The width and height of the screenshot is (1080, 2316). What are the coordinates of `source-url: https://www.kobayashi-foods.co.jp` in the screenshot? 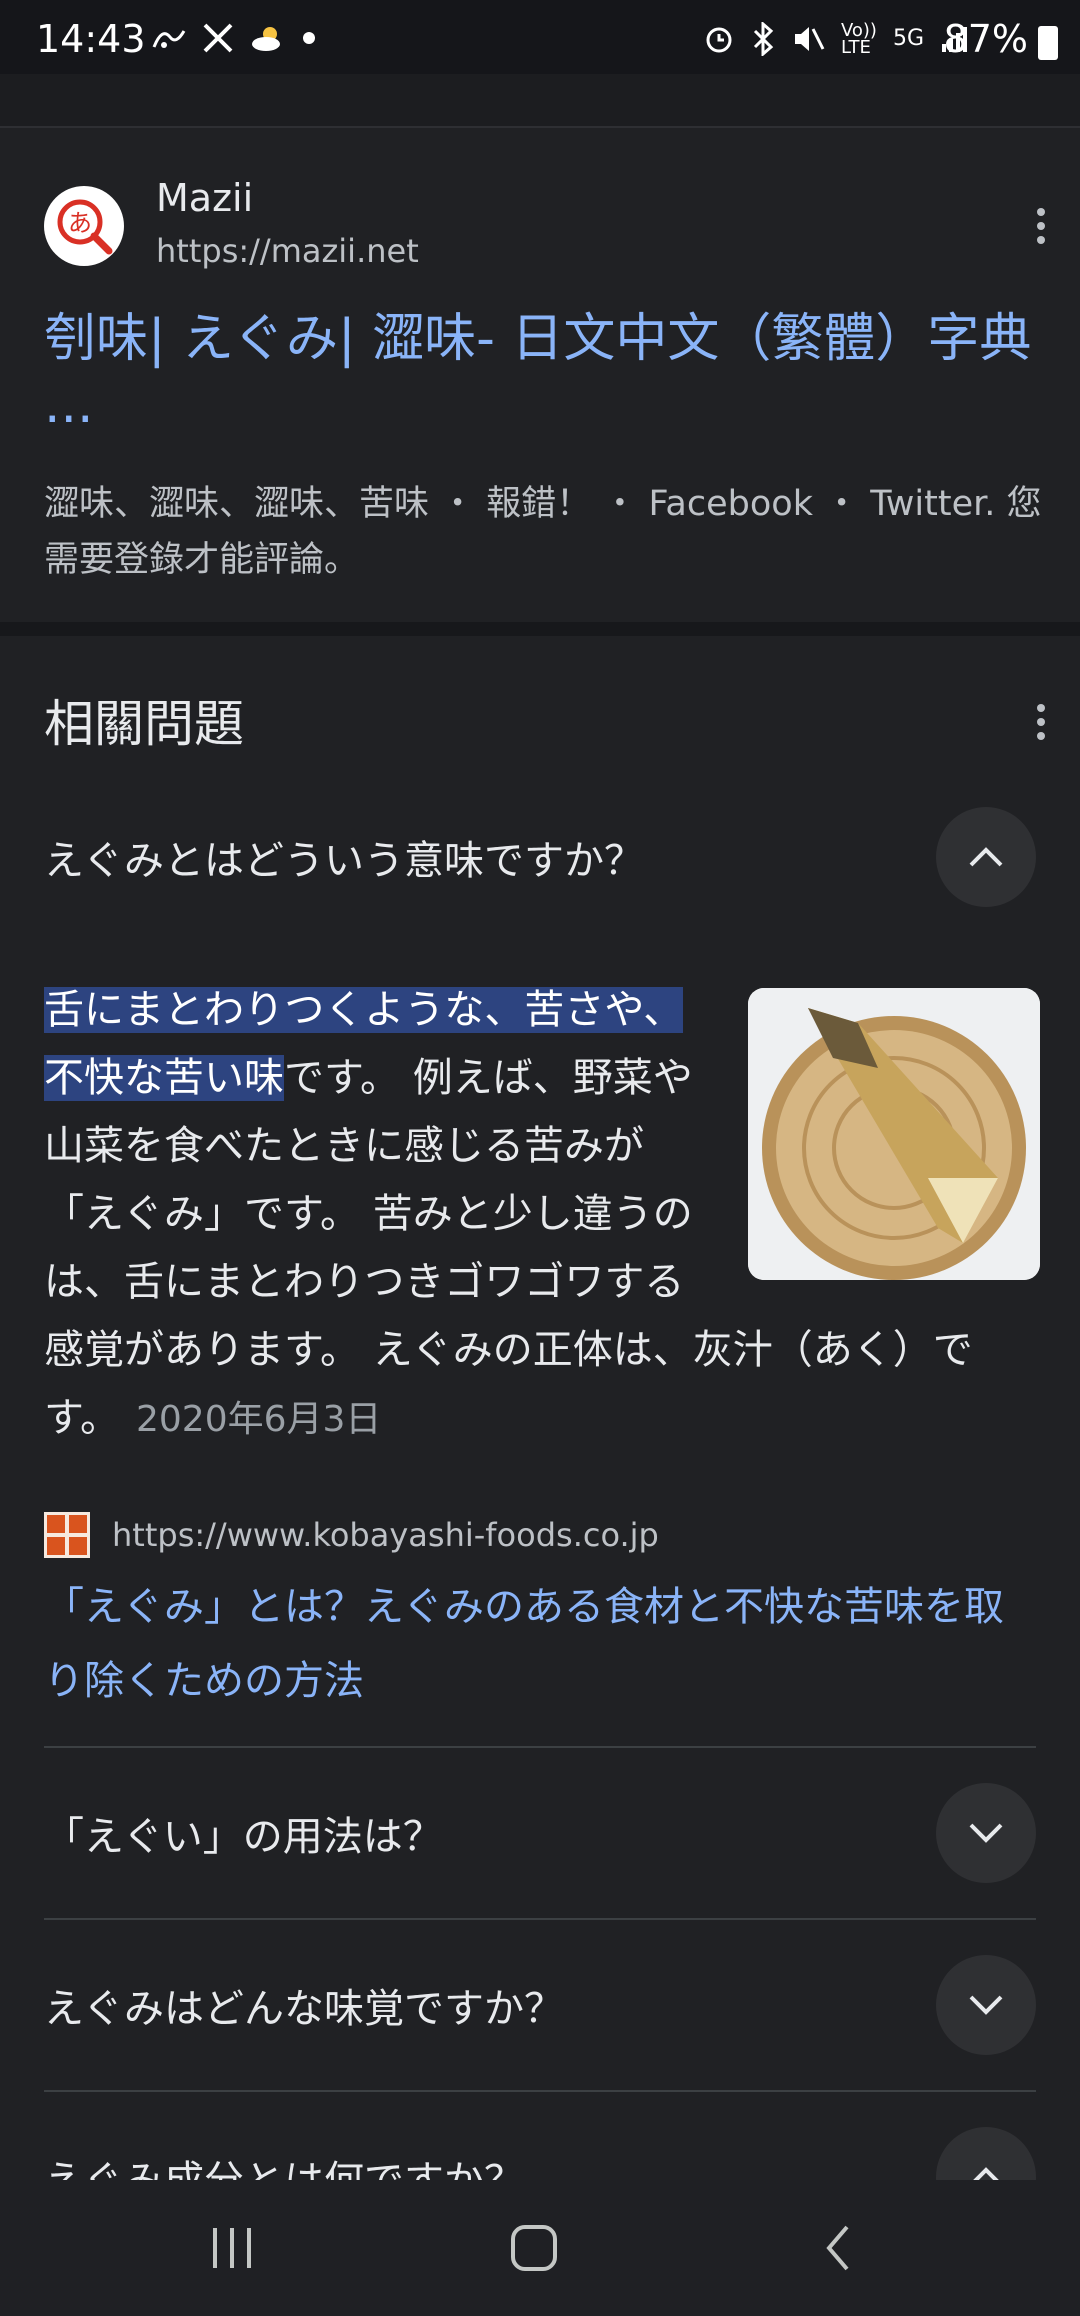 It's located at (385, 1535).